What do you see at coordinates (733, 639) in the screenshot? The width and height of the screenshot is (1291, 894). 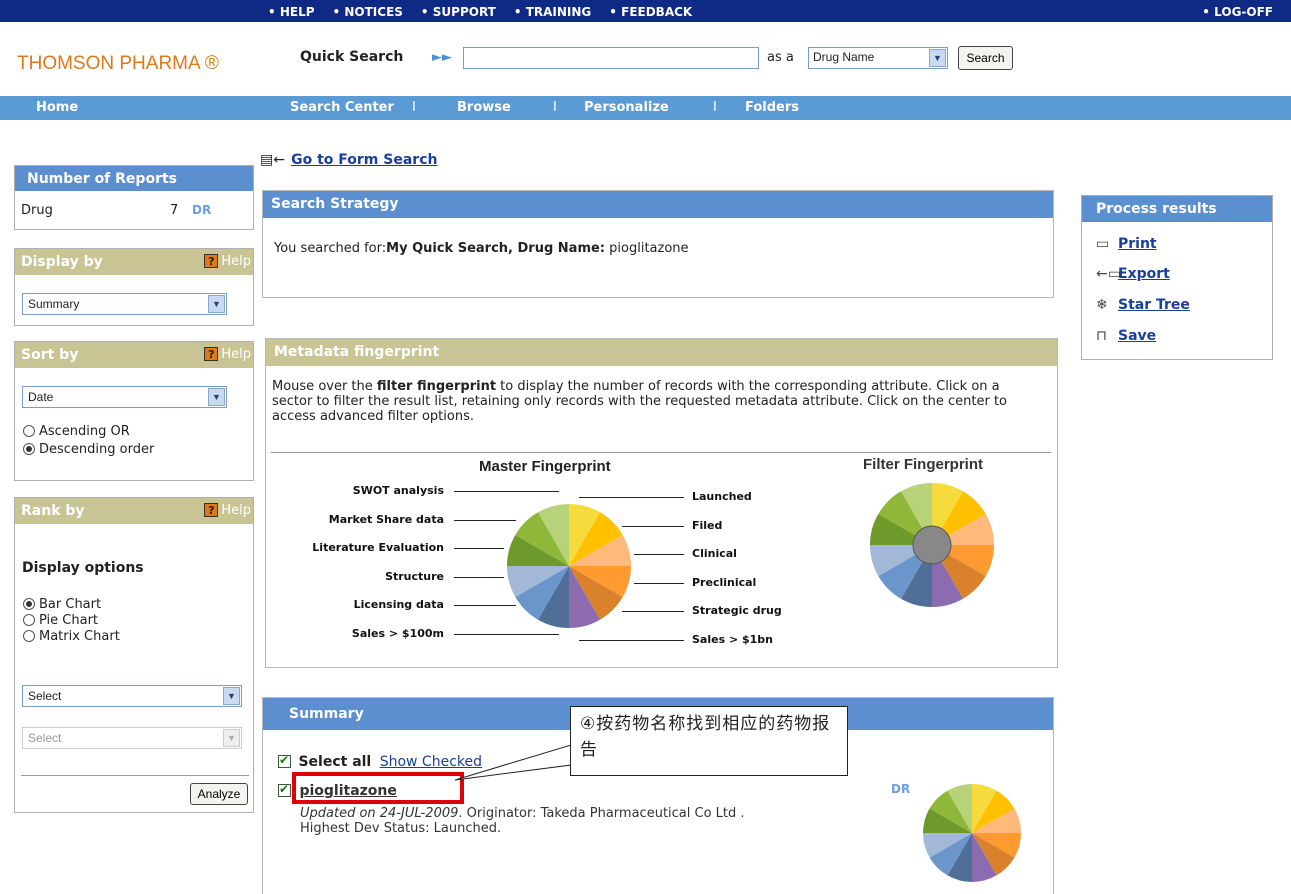 I see `master-label-right: Sales > $1bn` at bounding box center [733, 639].